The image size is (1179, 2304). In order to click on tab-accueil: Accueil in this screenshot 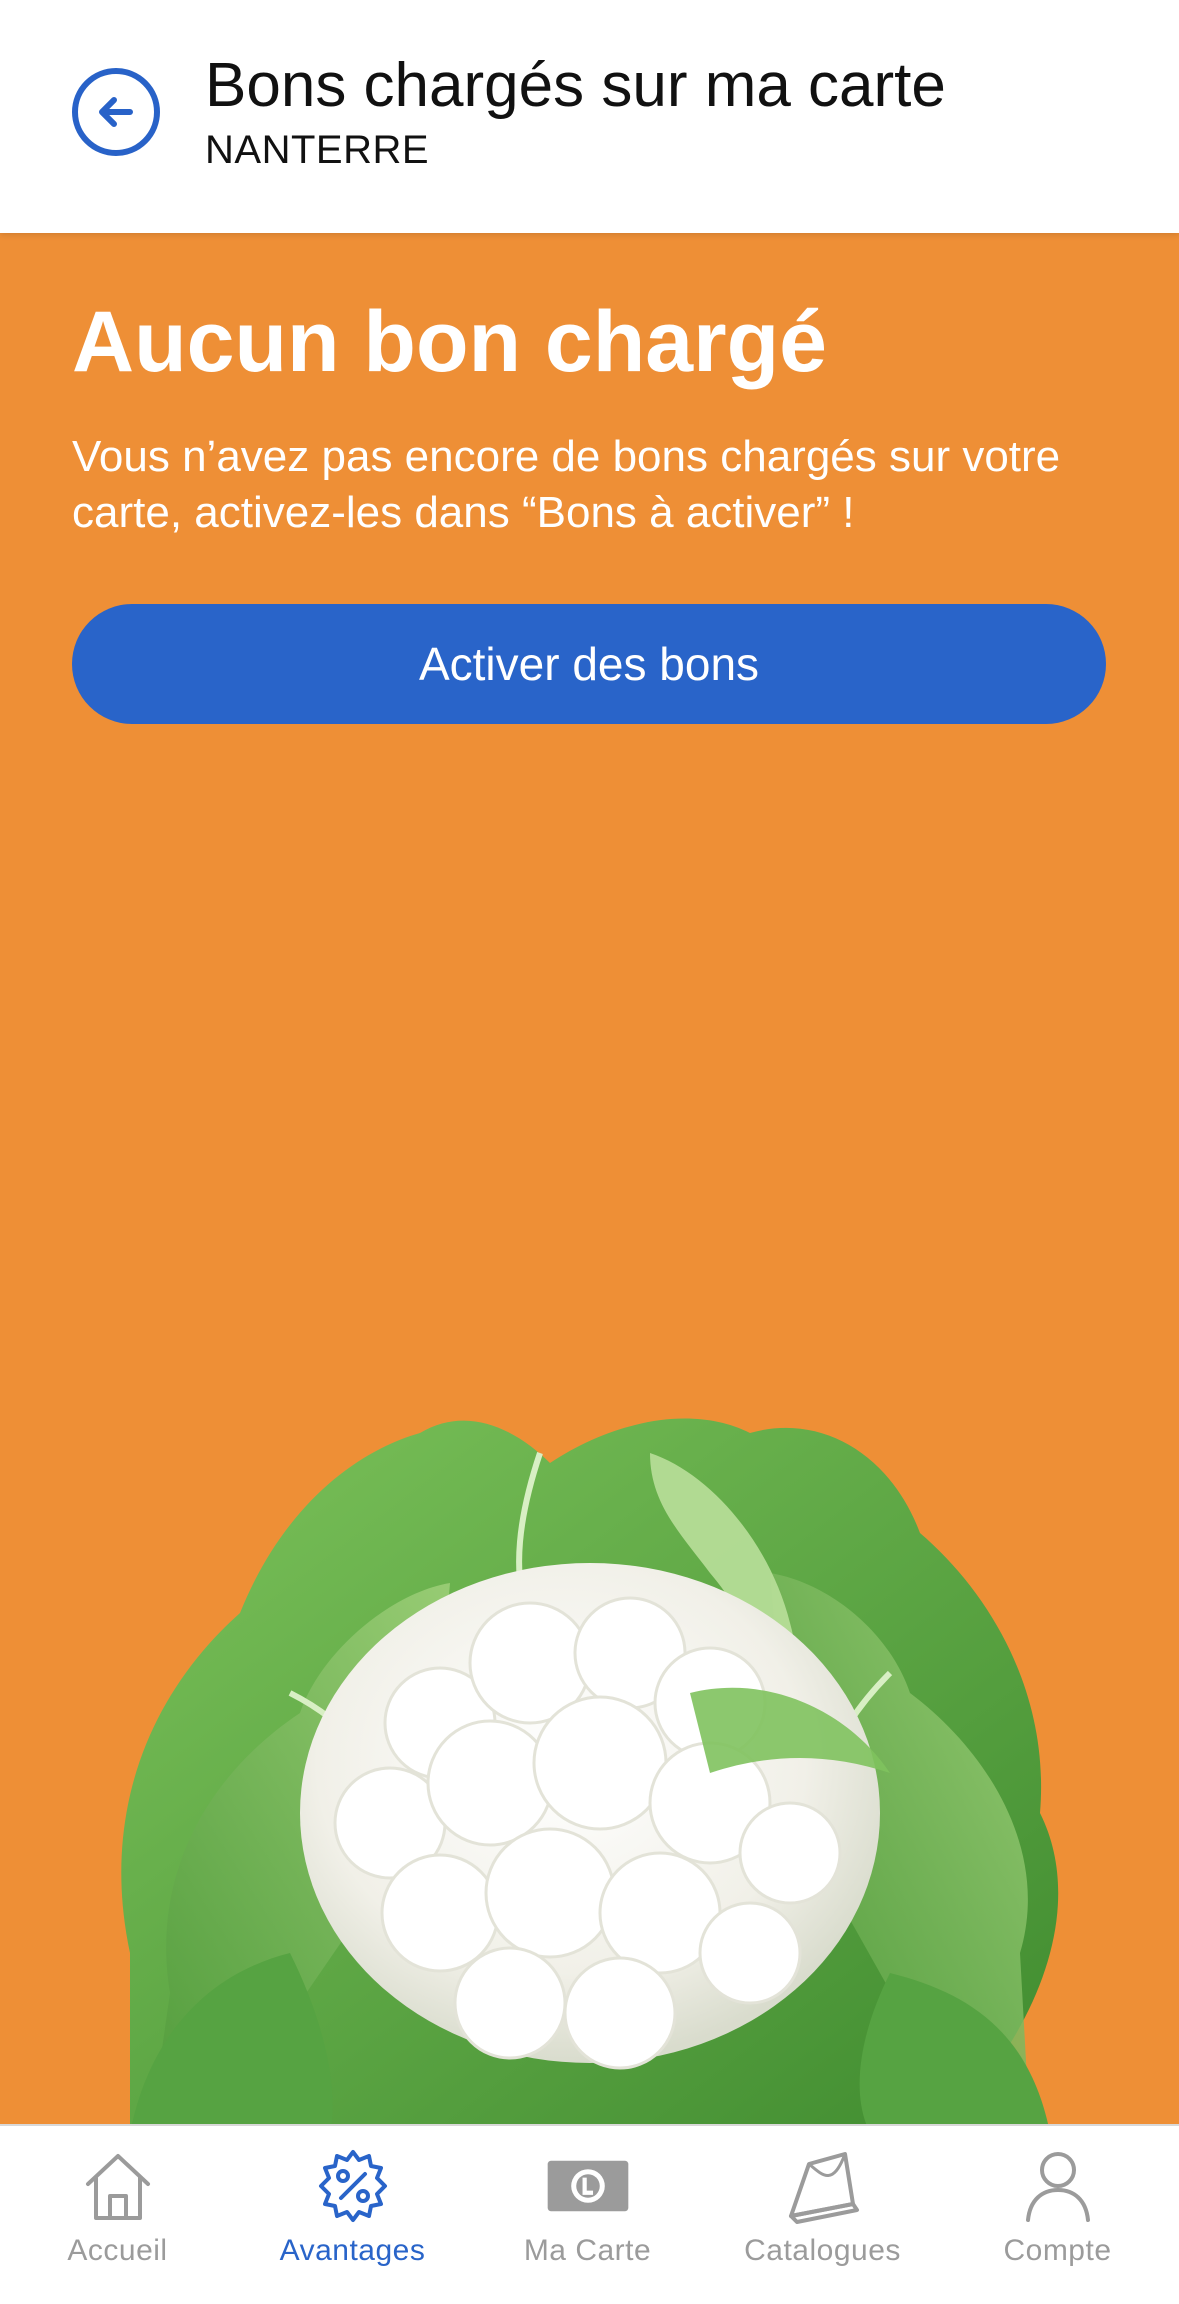, I will do `click(117, 2215)`.